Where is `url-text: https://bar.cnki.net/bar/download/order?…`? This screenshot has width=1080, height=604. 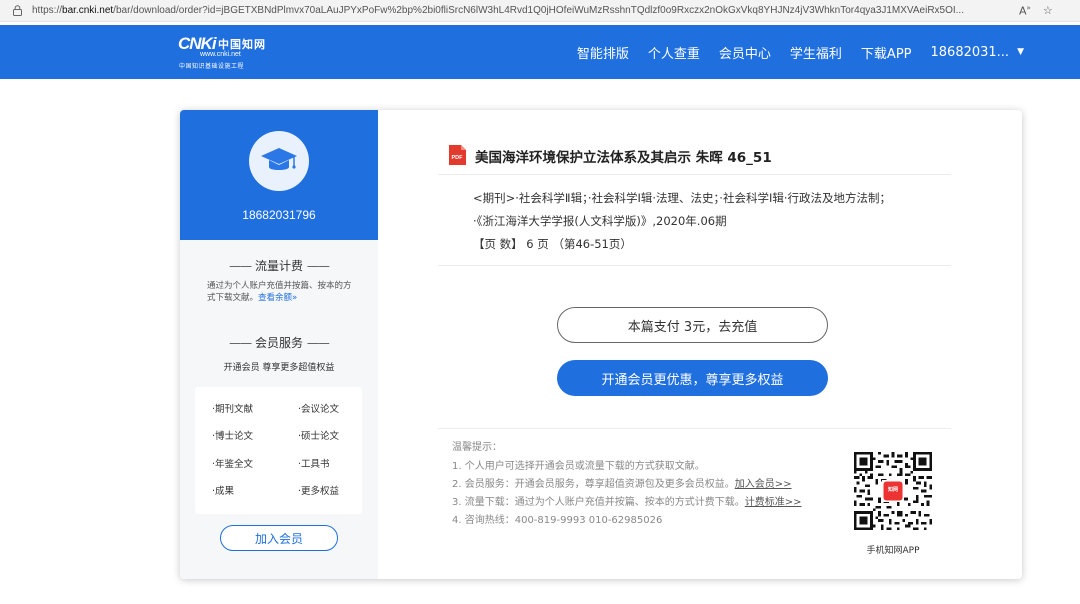
url-text: https://bar.cnki.net/bar/download/order?… is located at coordinates (519, 10).